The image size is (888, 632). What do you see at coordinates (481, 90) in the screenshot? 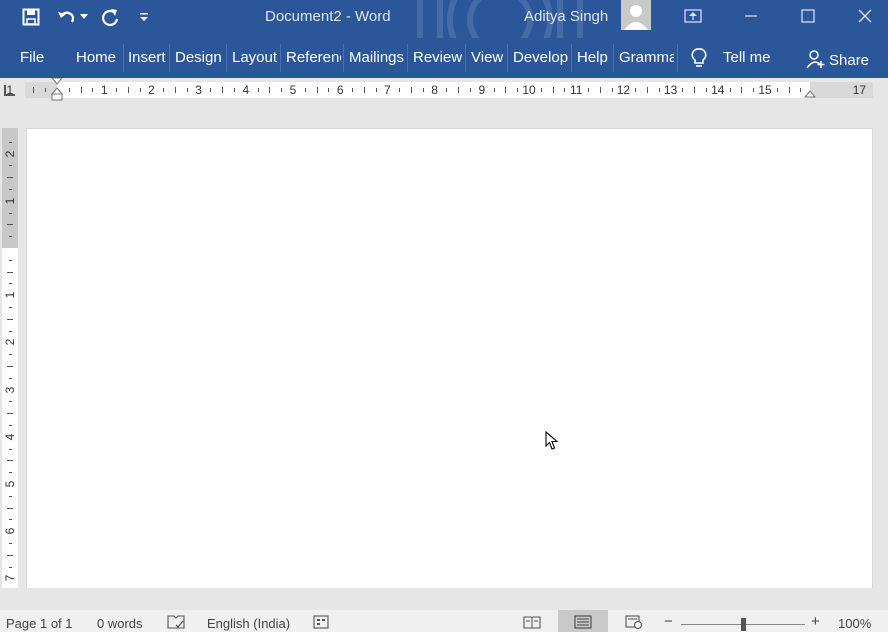
I see `ruler-number: 9` at bounding box center [481, 90].